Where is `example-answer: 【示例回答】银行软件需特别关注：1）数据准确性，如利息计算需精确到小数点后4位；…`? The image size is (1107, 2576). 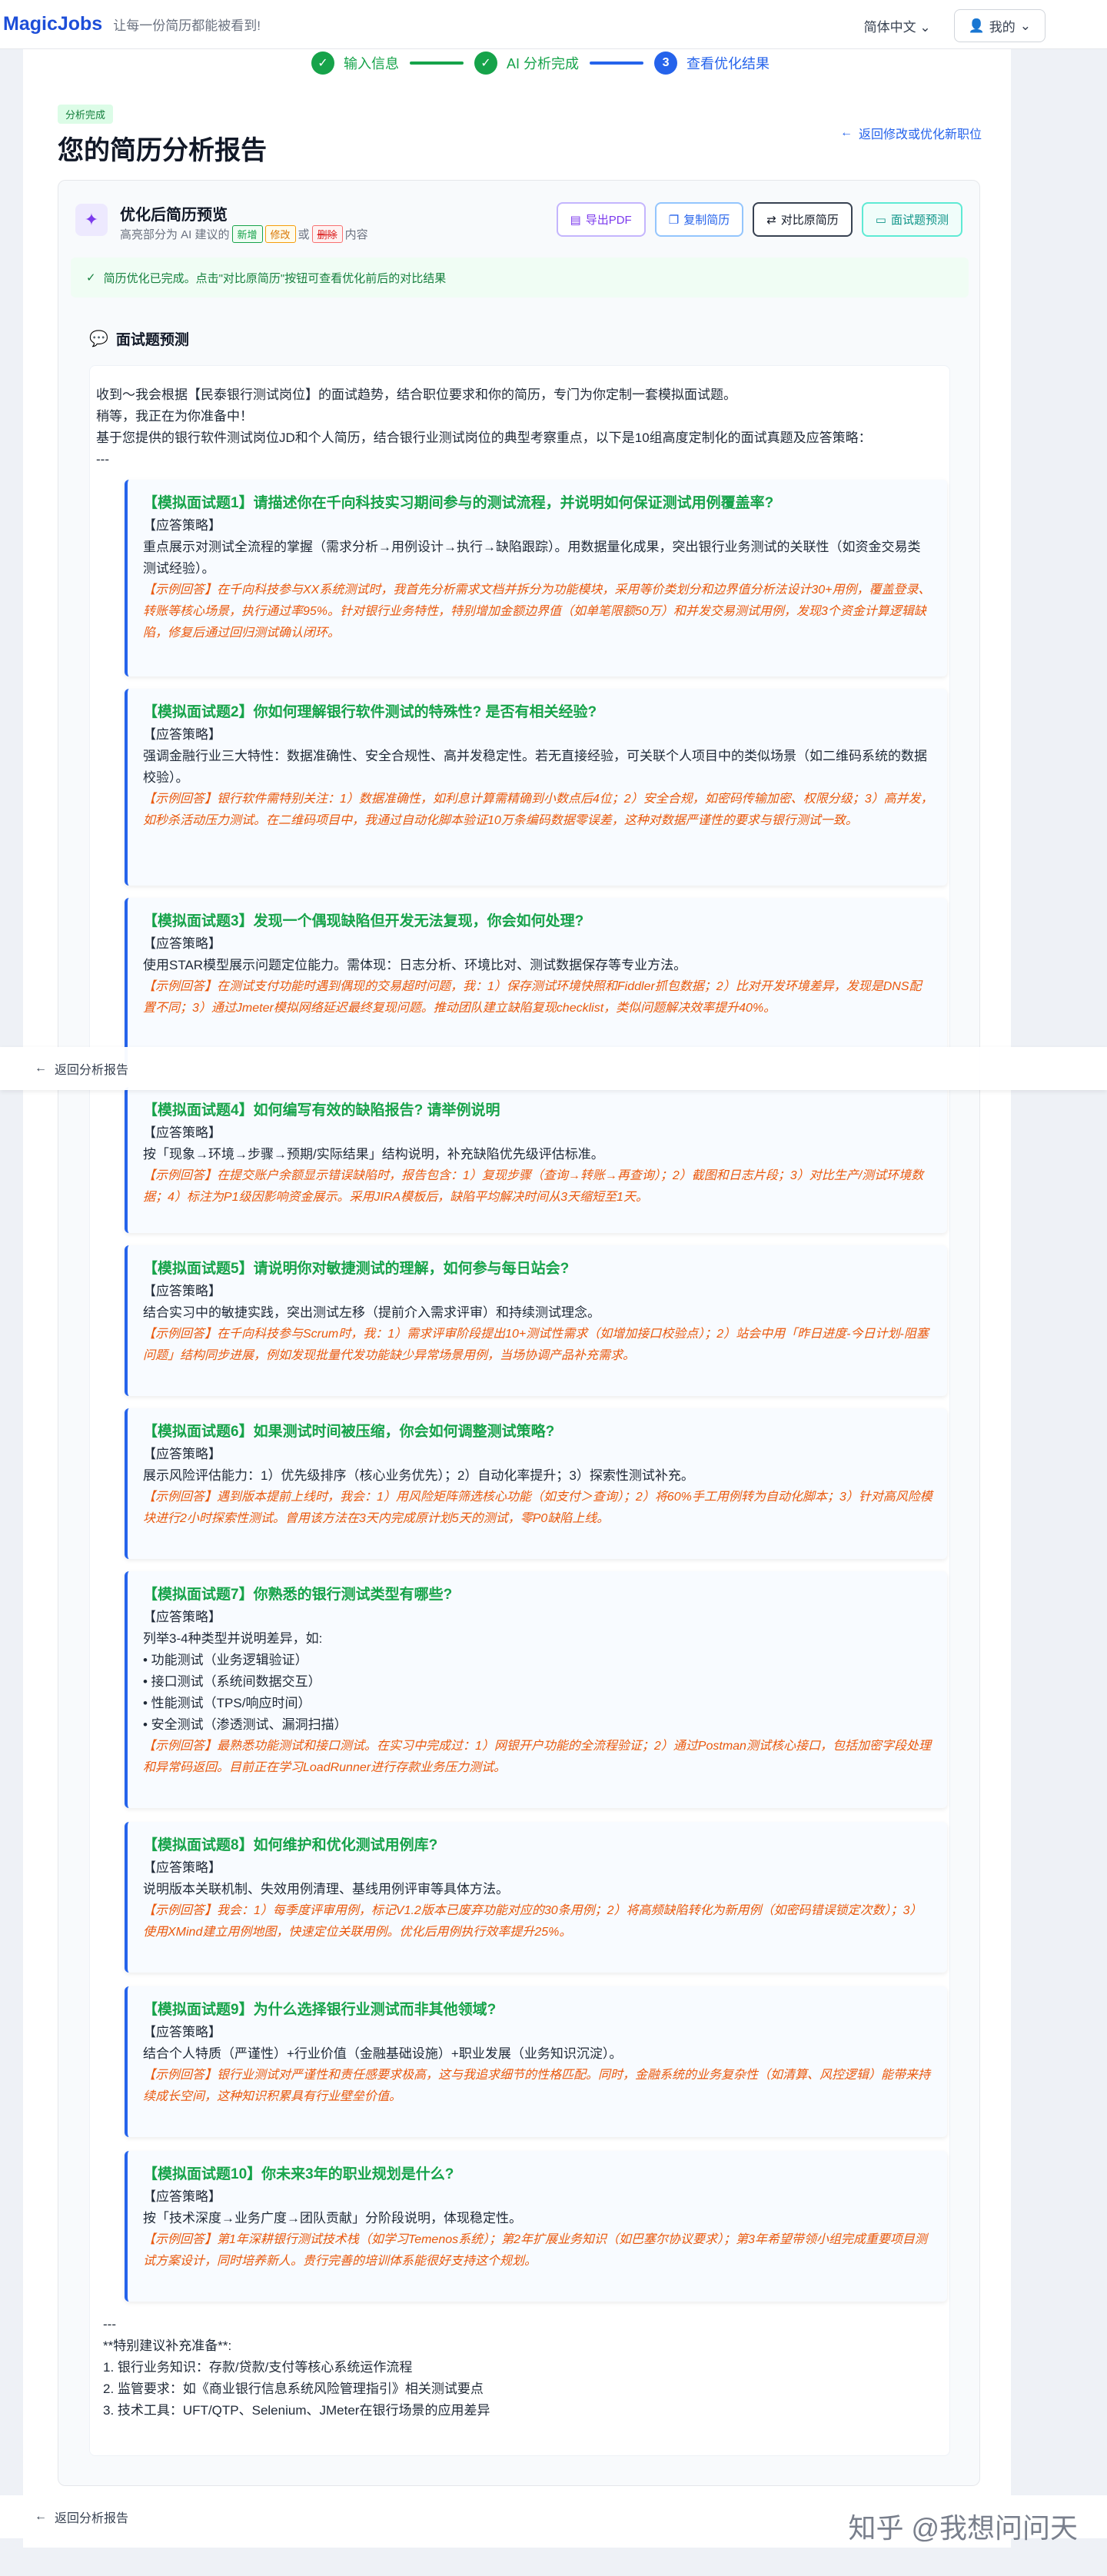
example-answer: 【示例回答】银行软件需特别关注：1）数据准确性，如利息计算需精确到小数点后4位；… is located at coordinates (538, 810).